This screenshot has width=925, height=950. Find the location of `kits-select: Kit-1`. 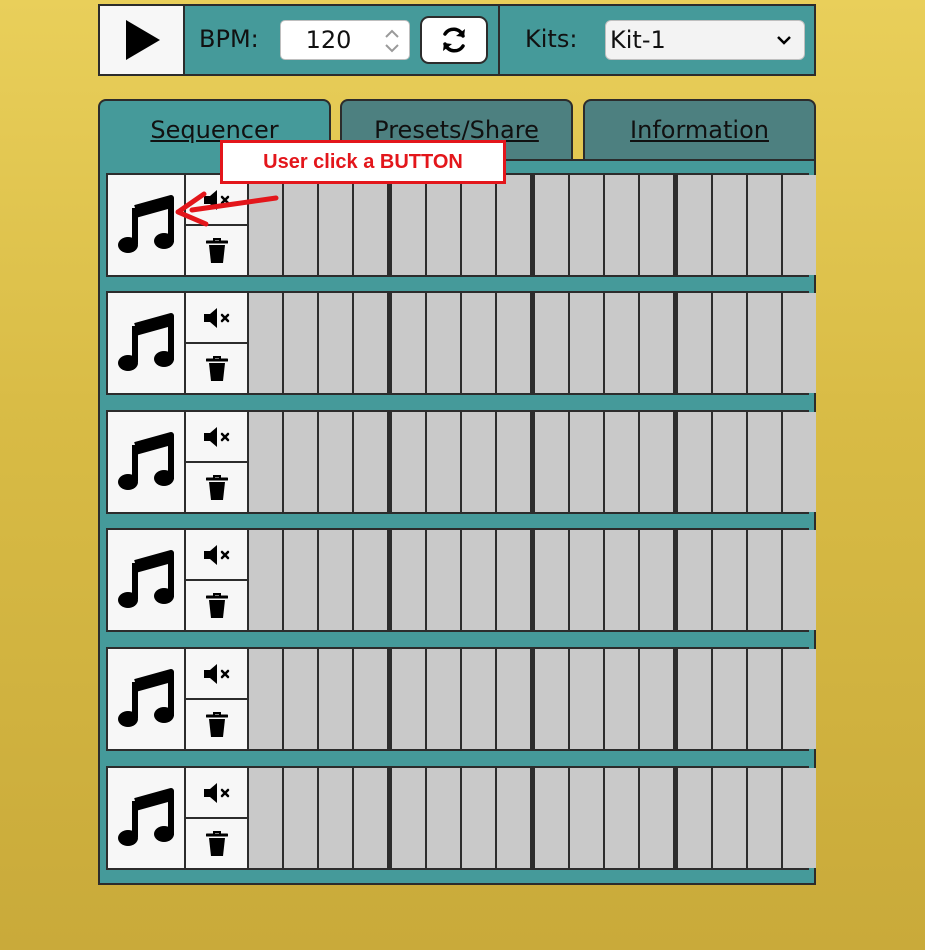

kits-select: Kit-1 is located at coordinates (705, 40).